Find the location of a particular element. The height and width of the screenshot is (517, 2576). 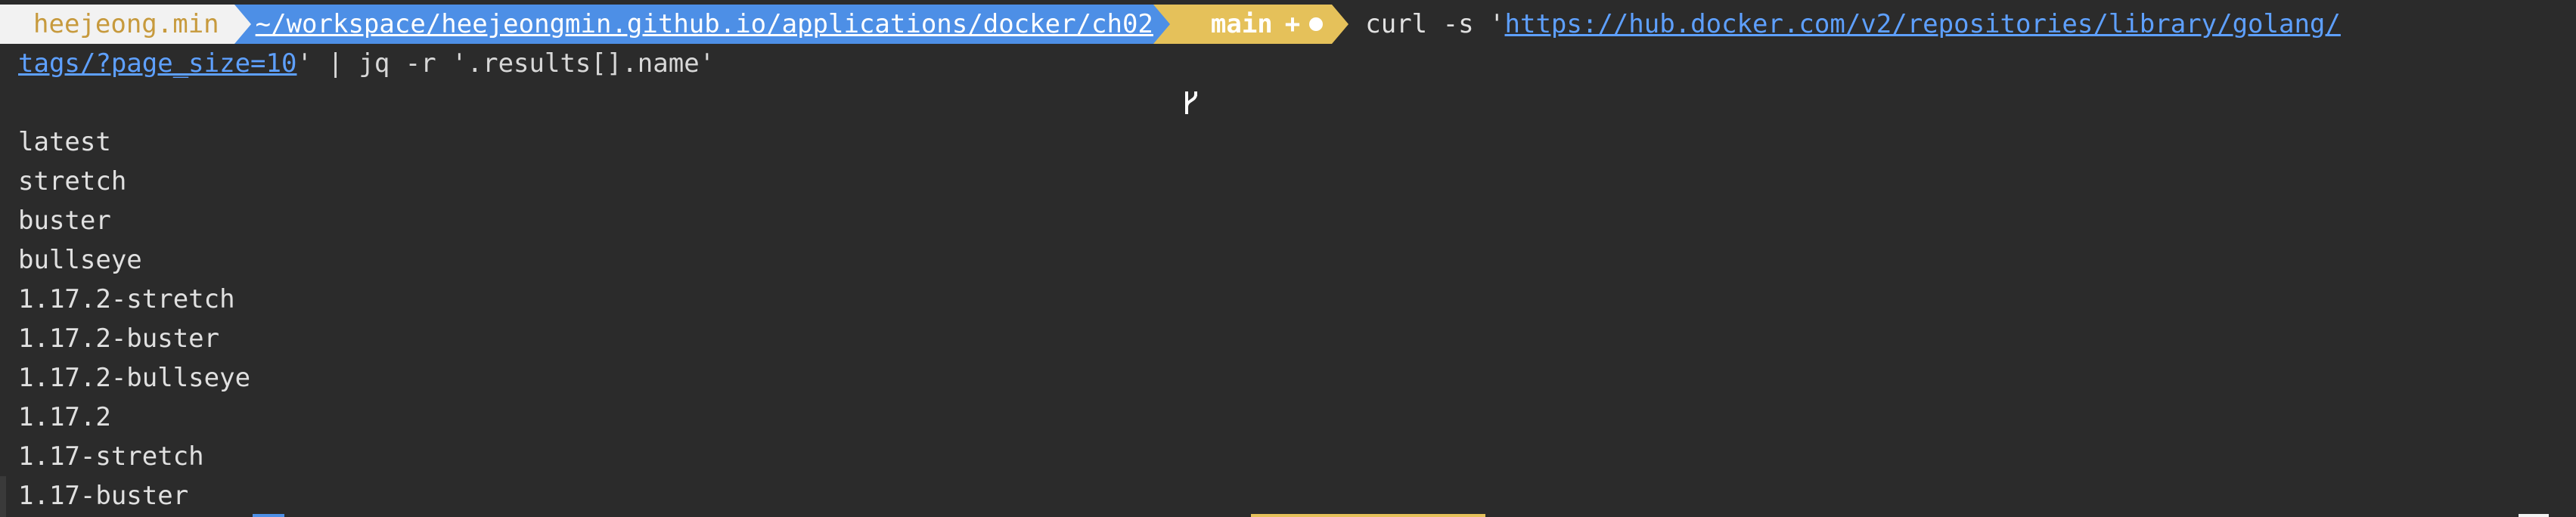

output-line: 1.17.2 is located at coordinates (64, 417).